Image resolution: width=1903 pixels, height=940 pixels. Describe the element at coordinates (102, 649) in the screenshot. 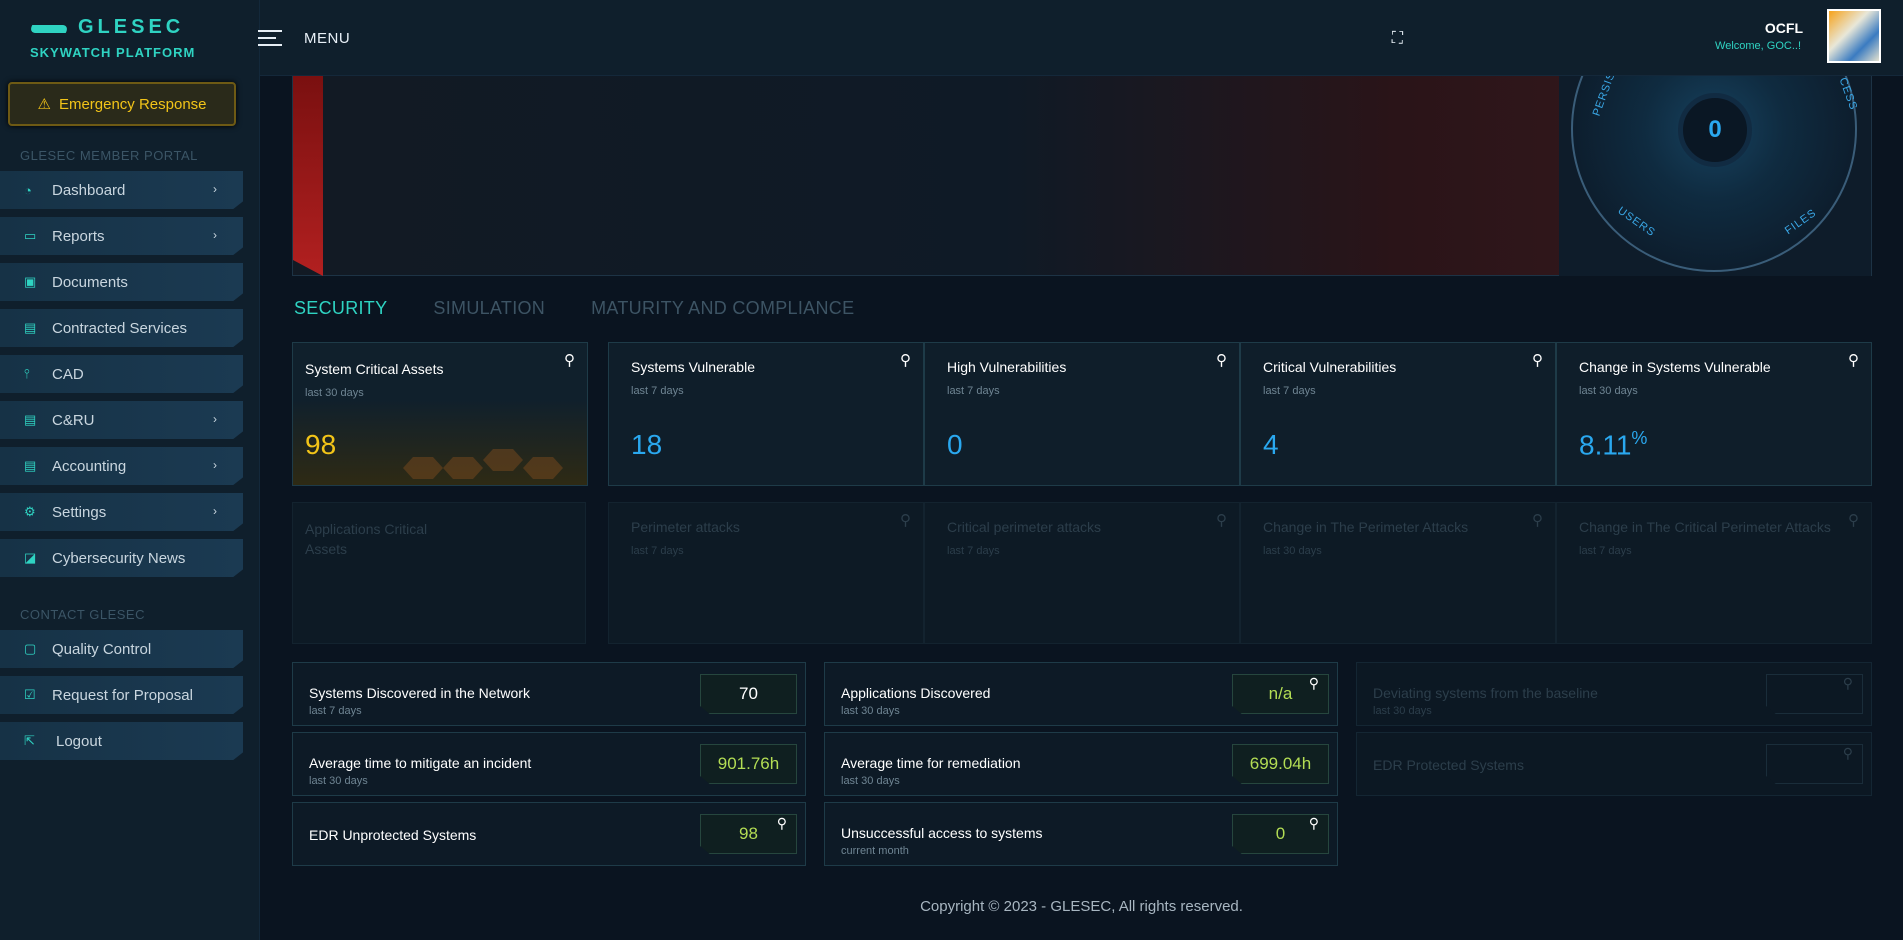

I see `sidebar-item-label: Quality Control` at that location.